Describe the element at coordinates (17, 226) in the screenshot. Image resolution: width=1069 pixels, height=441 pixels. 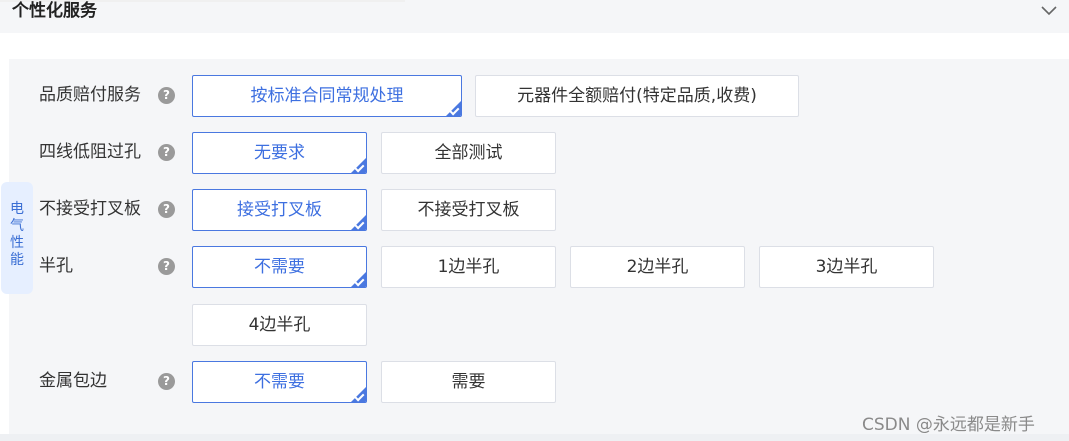
I see `side-tab-char: 气` at that location.